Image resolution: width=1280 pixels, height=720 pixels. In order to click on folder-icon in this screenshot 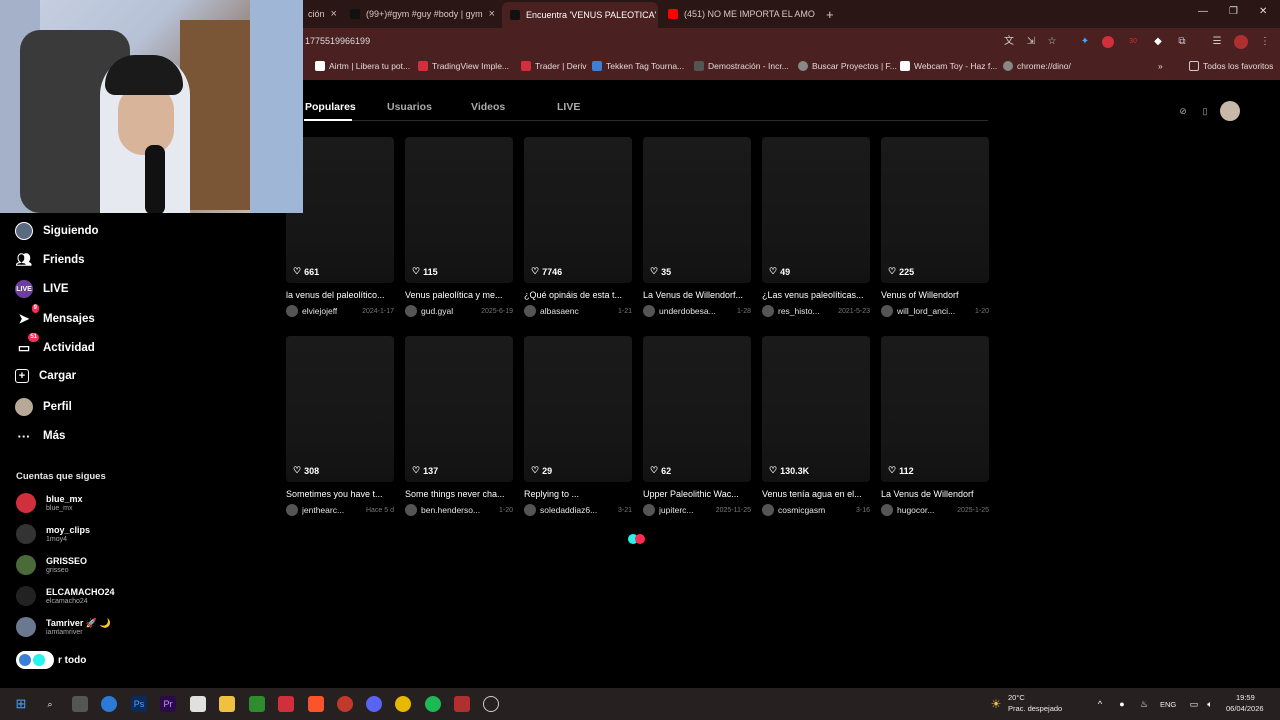, I will do `click(227, 704)`.